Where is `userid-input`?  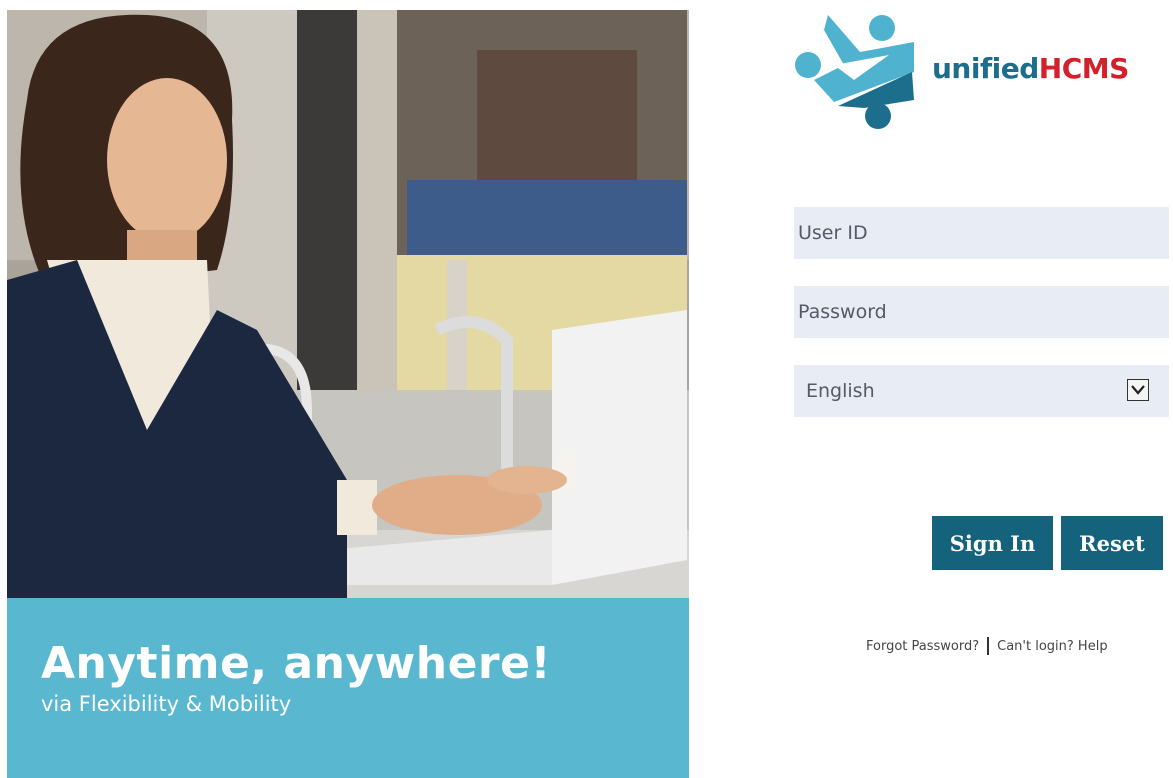
userid-input is located at coordinates (981, 233).